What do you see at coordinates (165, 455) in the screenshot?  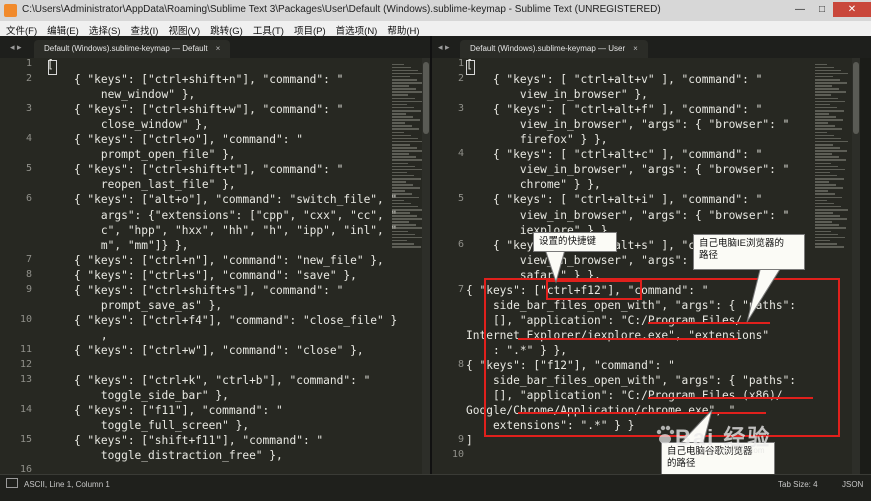 I see `code-line: toggle_distraction_free" },` at bounding box center [165, 455].